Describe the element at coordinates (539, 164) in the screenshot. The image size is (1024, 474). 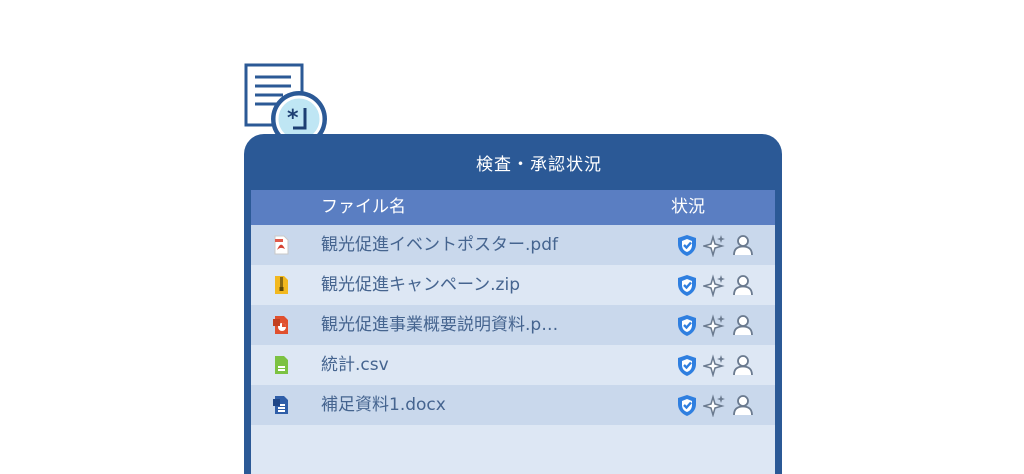
I see `panel-title: 検査・承認状況` at that location.